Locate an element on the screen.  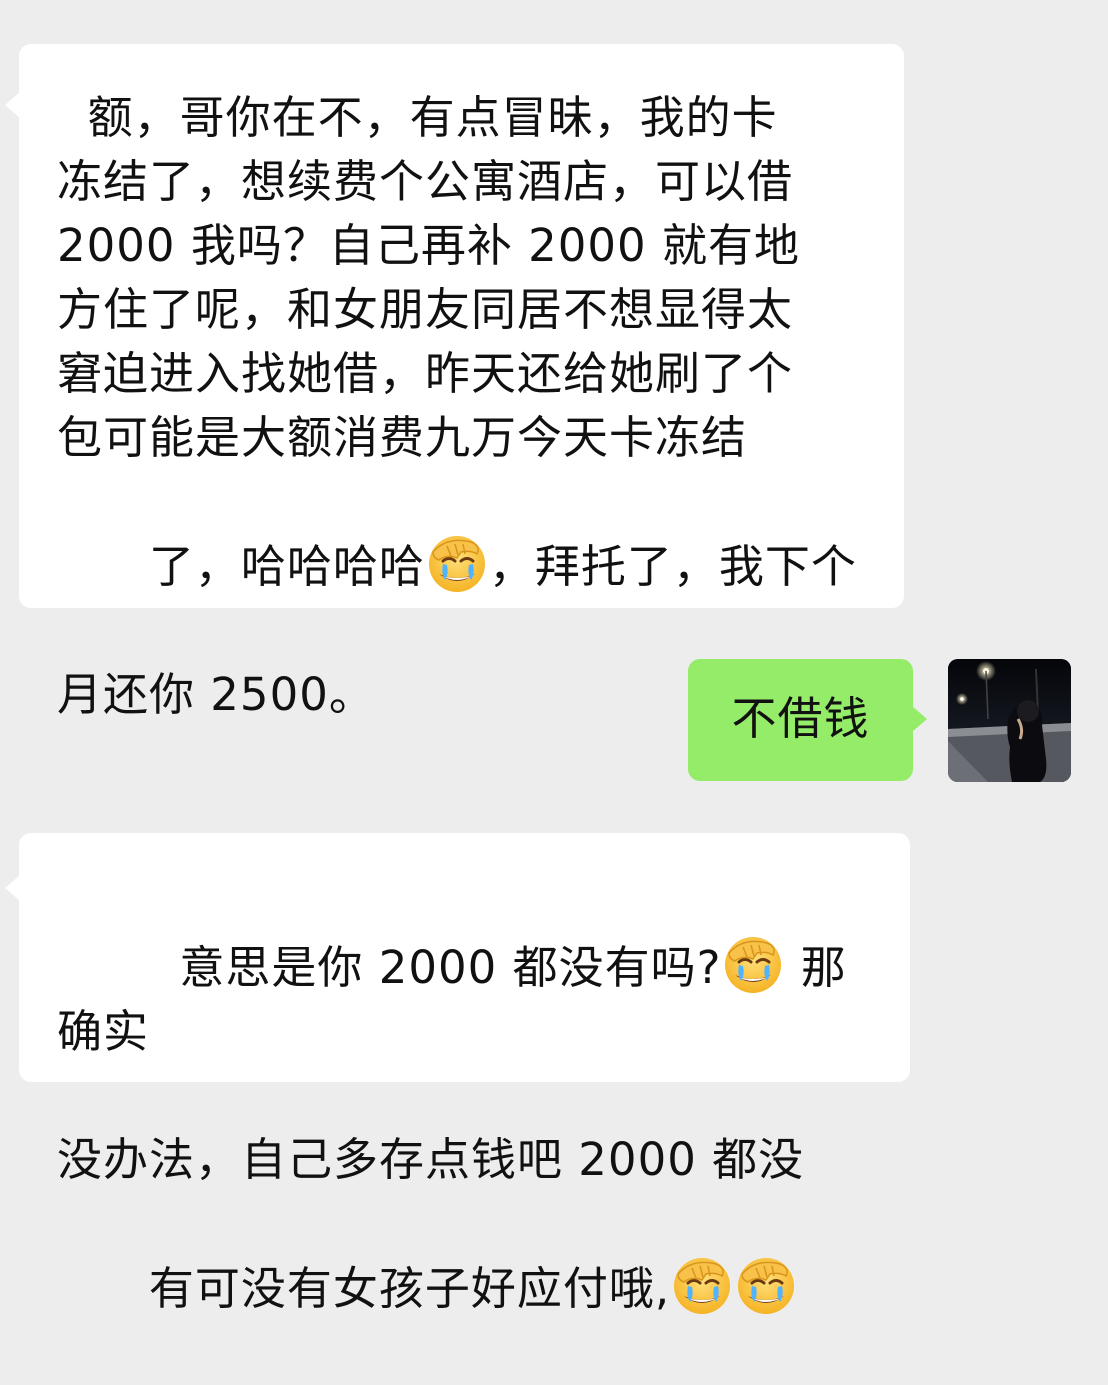
message-line-with-emoji: 了，哈哈哈哈 ，拜托了，我下个 is located at coordinates (470, 566).